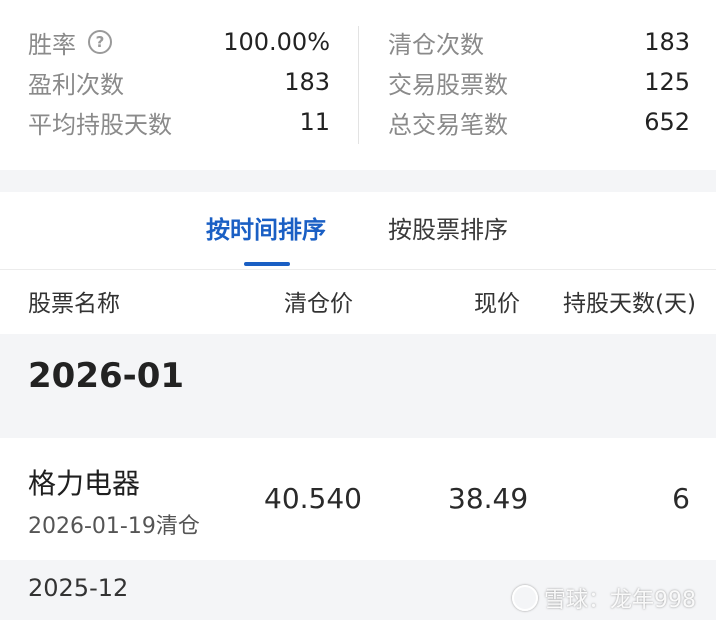 The image size is (716, 620). What do you see at coordinates (179, 42) in the screenshot?
I see `stat-win-rate: 胜率 ? 100.00%` at bounding box center [179, 42].